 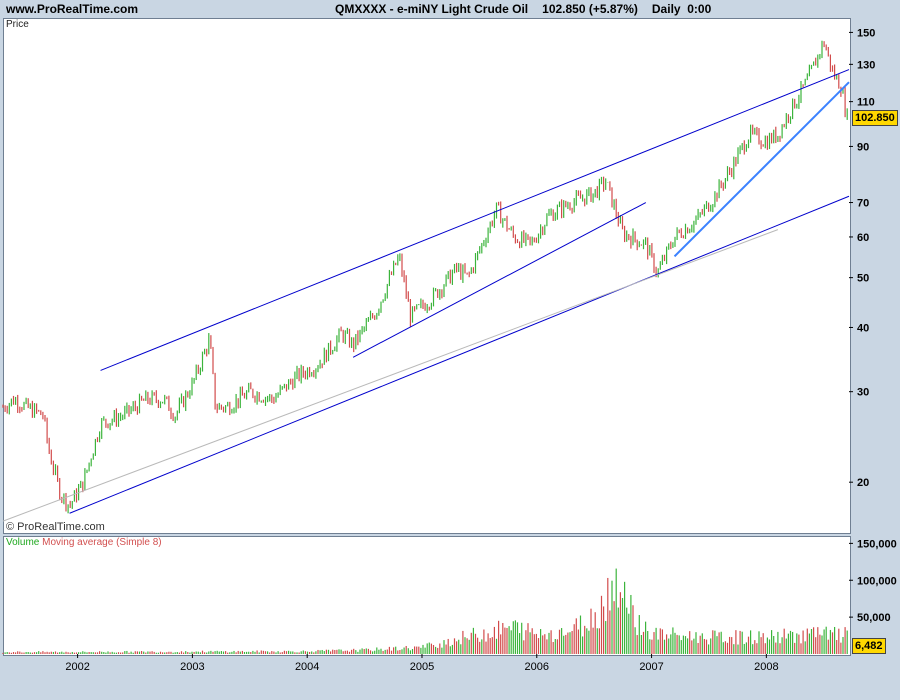 I want to click on x-tick-label: 2002, so click(x=77, y=667).